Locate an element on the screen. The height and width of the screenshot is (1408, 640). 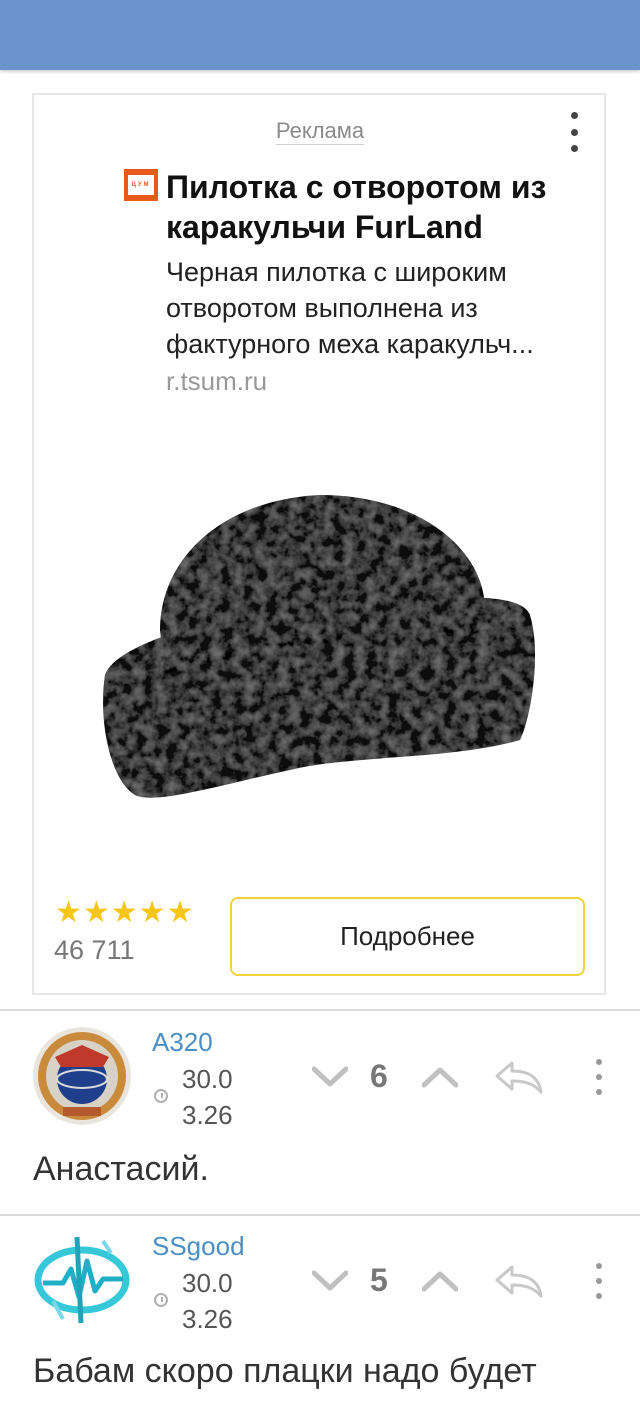
tech-emblem-icon is located at coordinates (82, 1280).